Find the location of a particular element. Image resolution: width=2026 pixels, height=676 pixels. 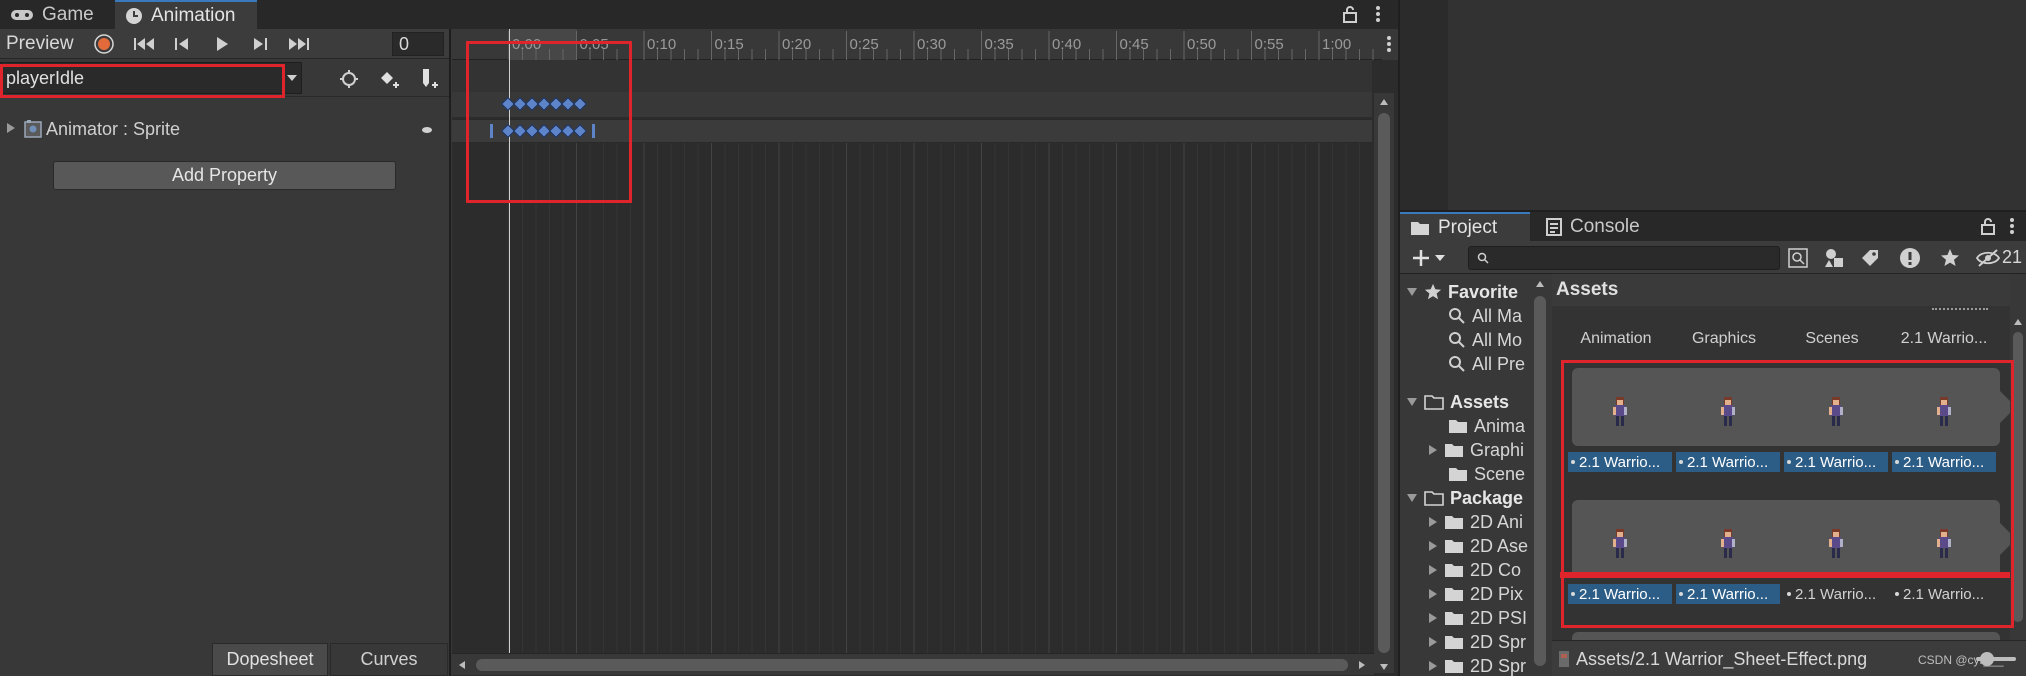

console-icon is located at coordinates (1554, 226).